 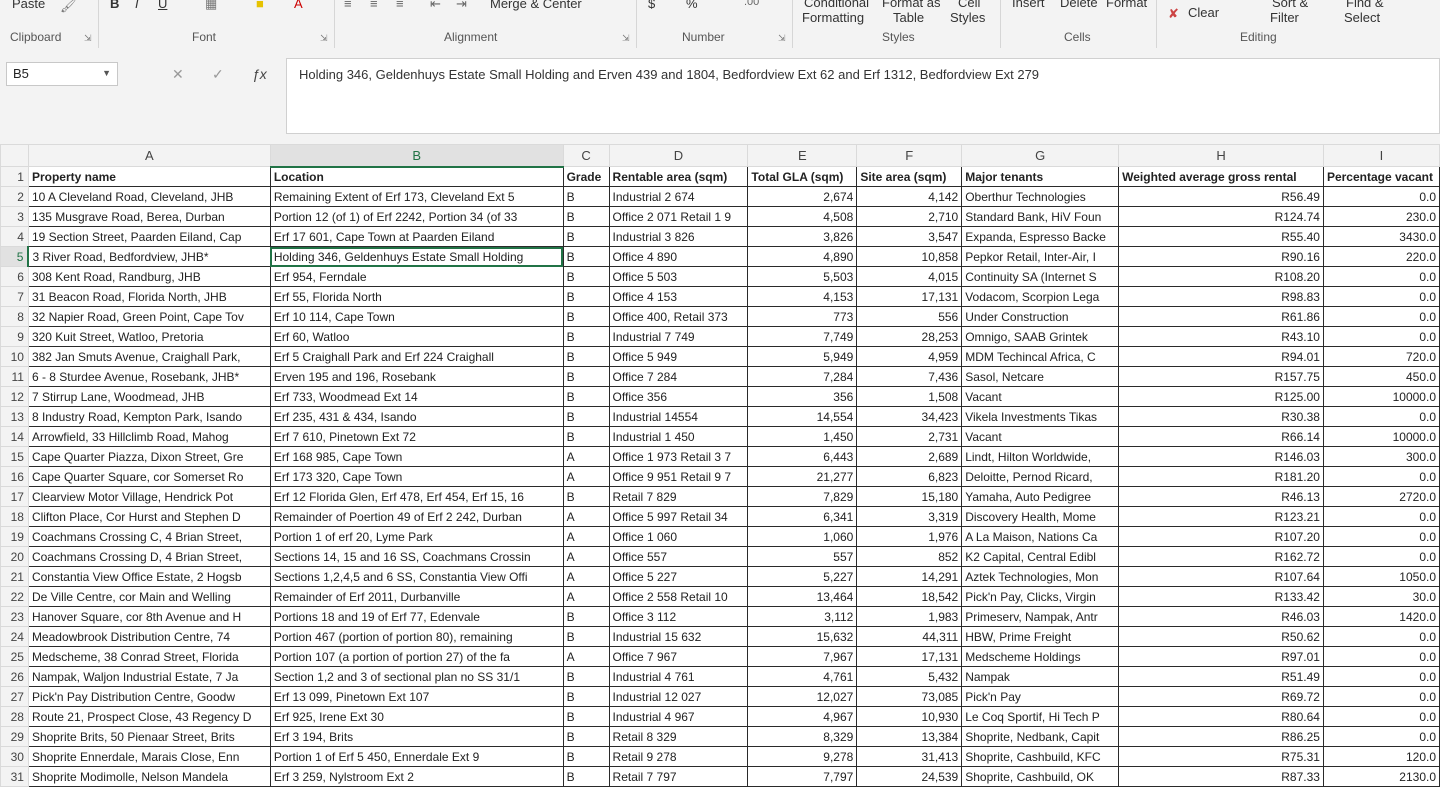 I want to click on table-cell: 1050.0, so click(x=1381, y=576).